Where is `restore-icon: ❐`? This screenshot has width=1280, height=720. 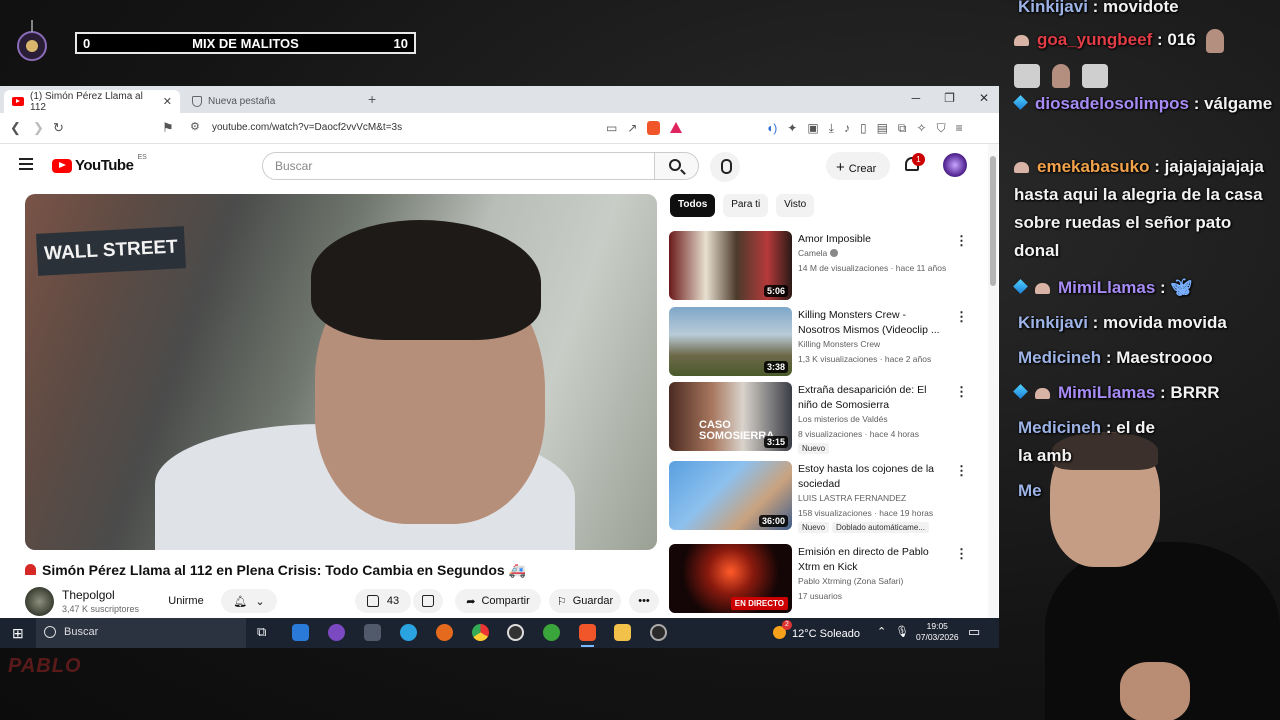
restore-icon: ❐ is located at coordinates (949, 98).